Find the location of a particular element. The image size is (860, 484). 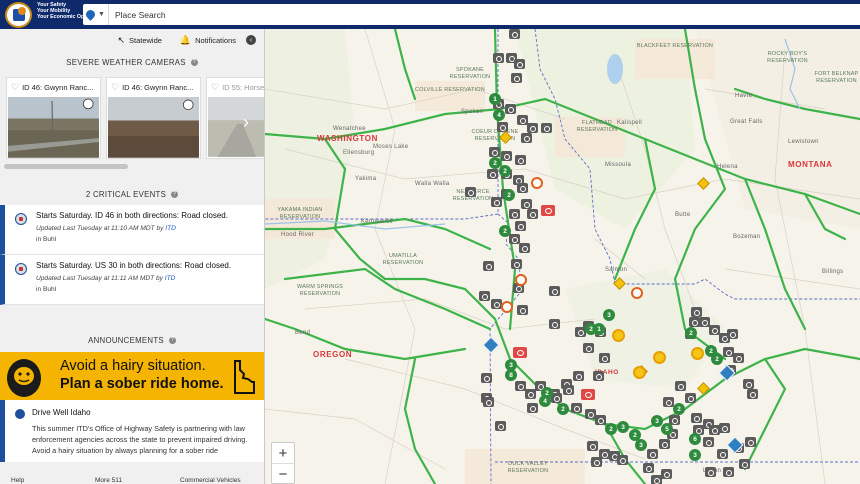

location-type-selector: ▼ is located at coordinates (96, 14).